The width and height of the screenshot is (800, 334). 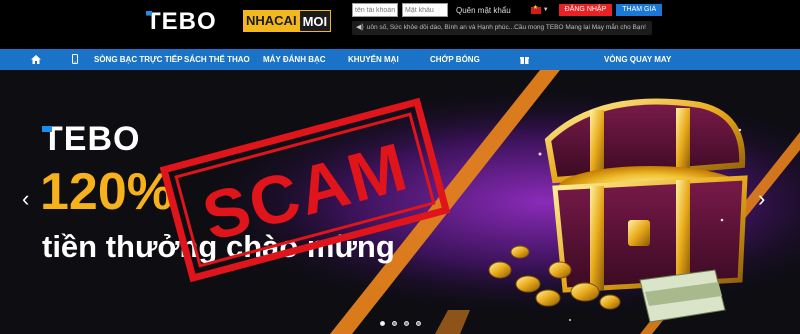 I want to click on mobile-icon, so click(x=75, y=59).